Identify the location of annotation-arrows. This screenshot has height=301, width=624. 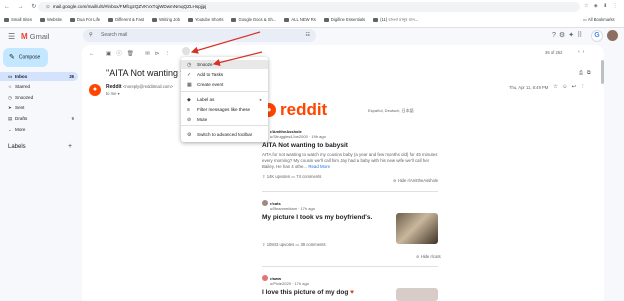
(226, 49).